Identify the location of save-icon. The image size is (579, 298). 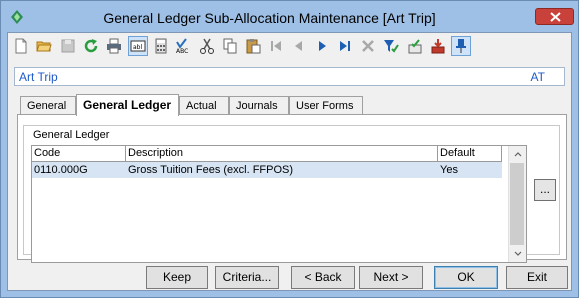
(68, 46).